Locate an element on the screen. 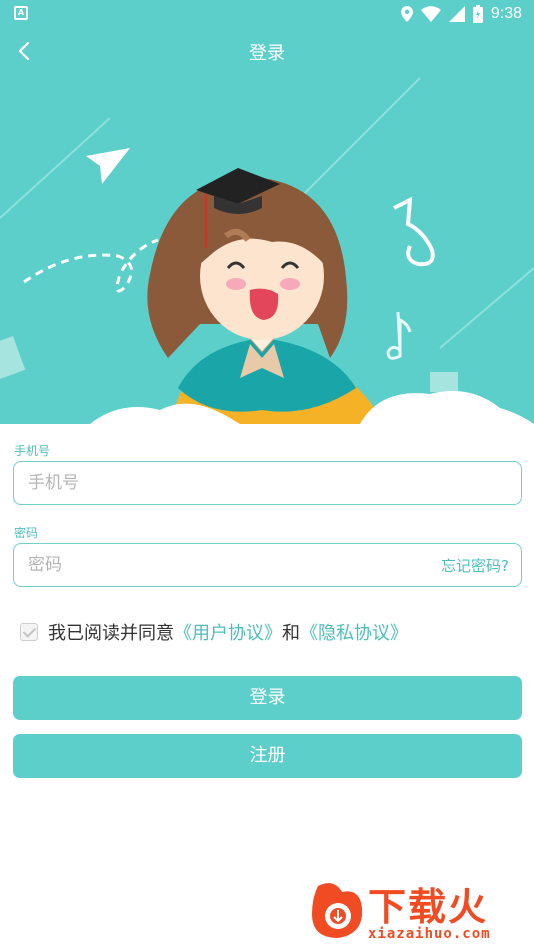 Image resolution: width=534 pixels, height=950 pixels. status-bar: A 9:38 is located at coordinates (267, 14).